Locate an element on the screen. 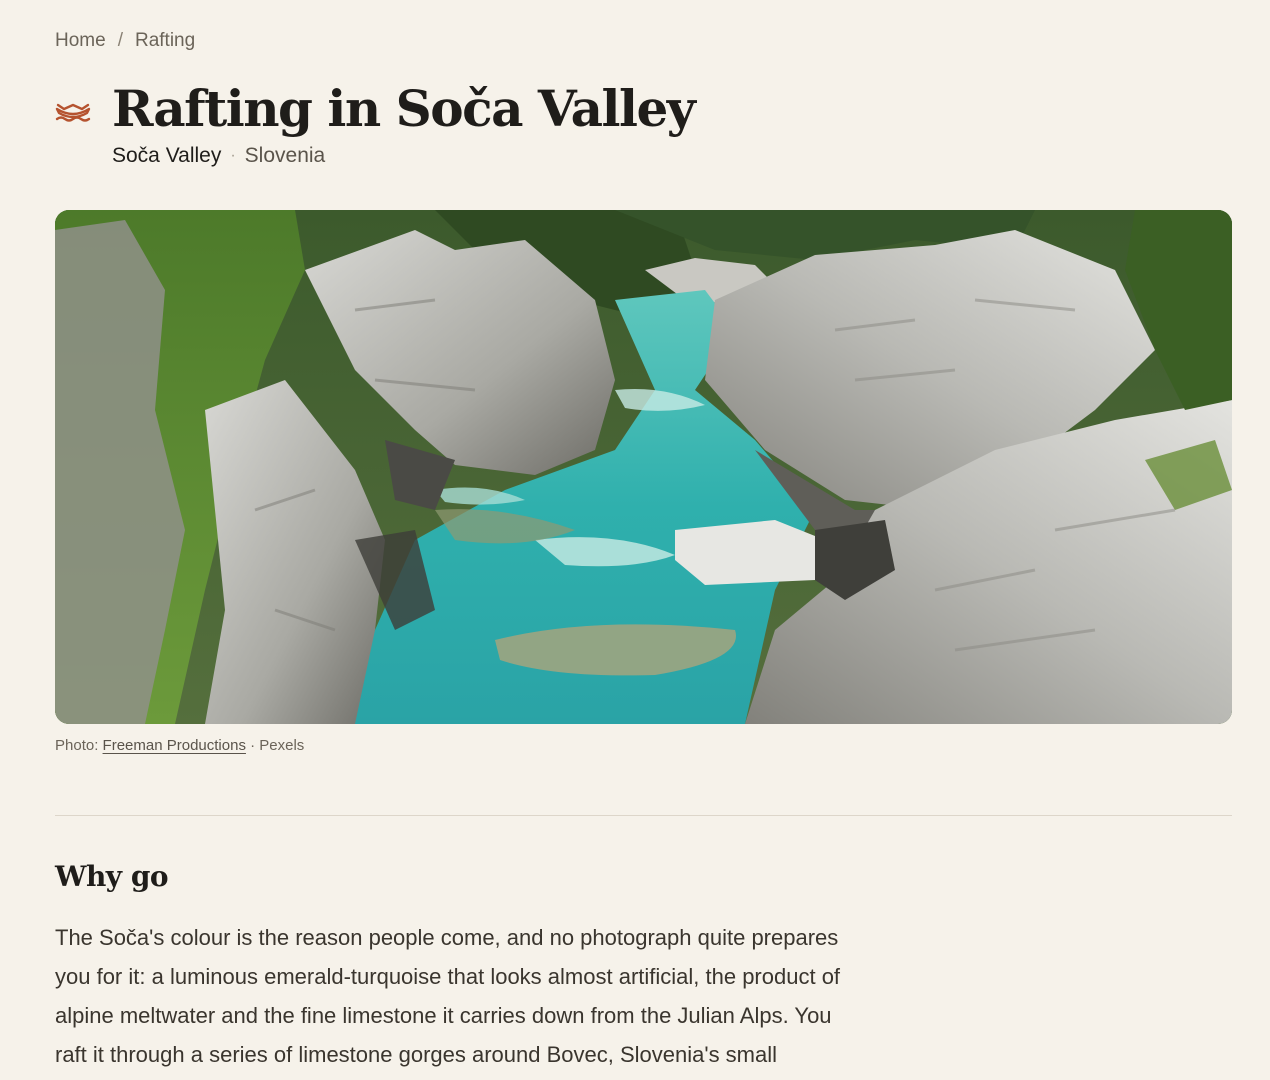  photographer-link: Freeman Productions is located at coordinates (174, 745).